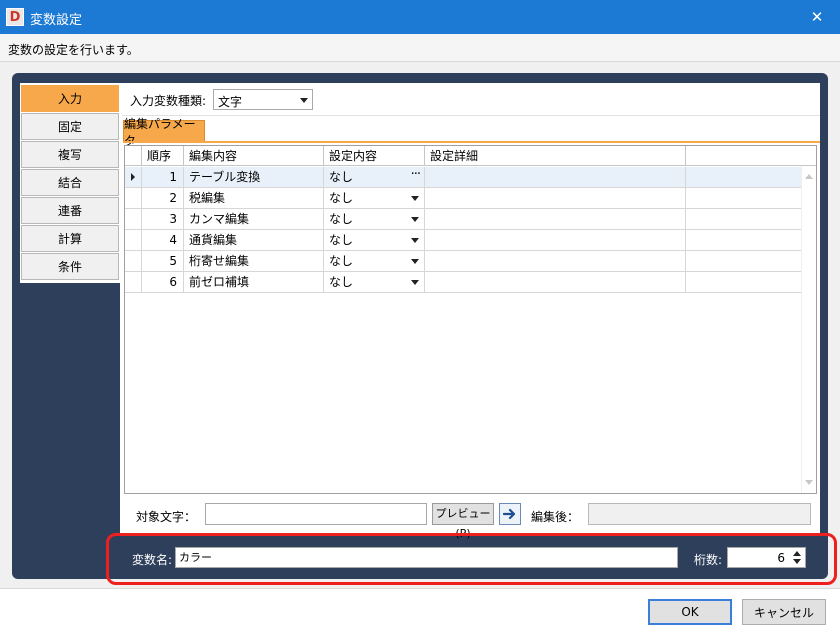 The image size is (840, 640). I want to click on current-row-arrow-icon, so click(133, 177).